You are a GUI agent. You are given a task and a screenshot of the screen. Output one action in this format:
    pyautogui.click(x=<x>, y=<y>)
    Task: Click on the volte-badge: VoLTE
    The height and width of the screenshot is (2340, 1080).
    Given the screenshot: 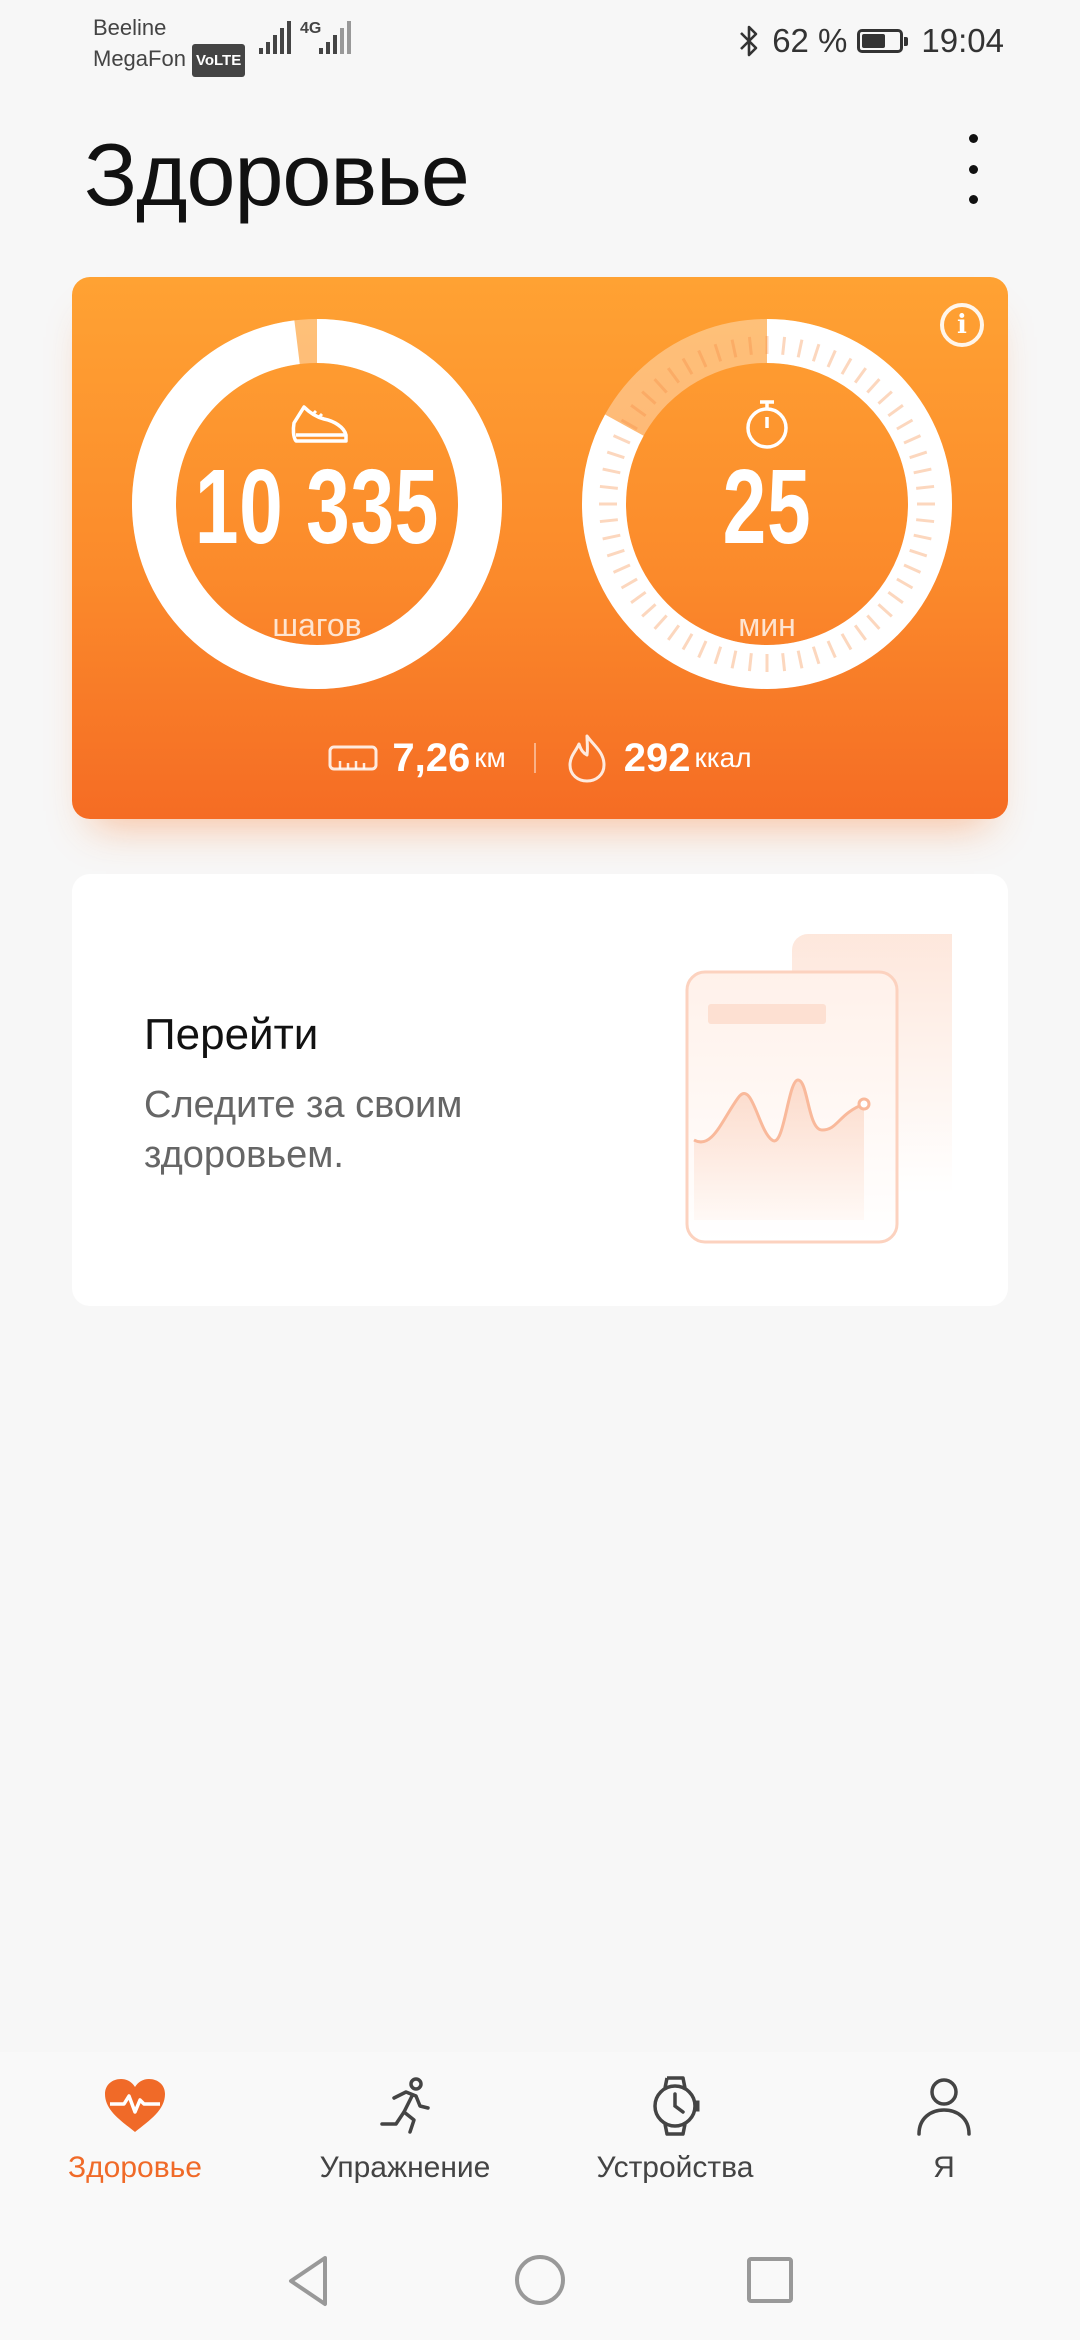 What is the action you would take?
    pyautogui.click(x=218, y=60)
    